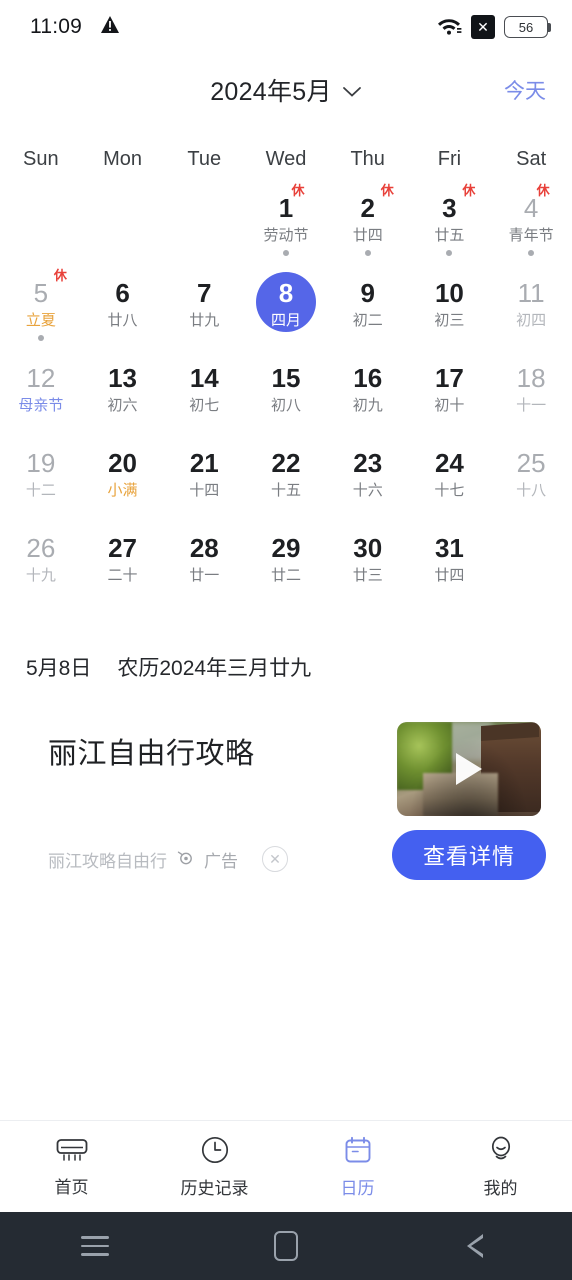 The width and height of the screenshot is (572, 1280). I want to click on warning-triangle-icon, so click(110, 27).